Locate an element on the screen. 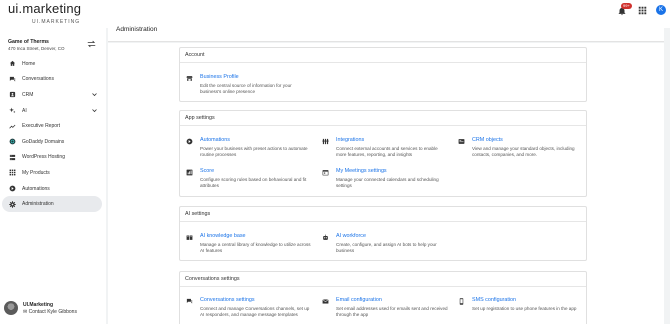 This screenshot has height=324, width=670. brand-subtitle: UI.MARKETING is located at coordinates (56, 22).